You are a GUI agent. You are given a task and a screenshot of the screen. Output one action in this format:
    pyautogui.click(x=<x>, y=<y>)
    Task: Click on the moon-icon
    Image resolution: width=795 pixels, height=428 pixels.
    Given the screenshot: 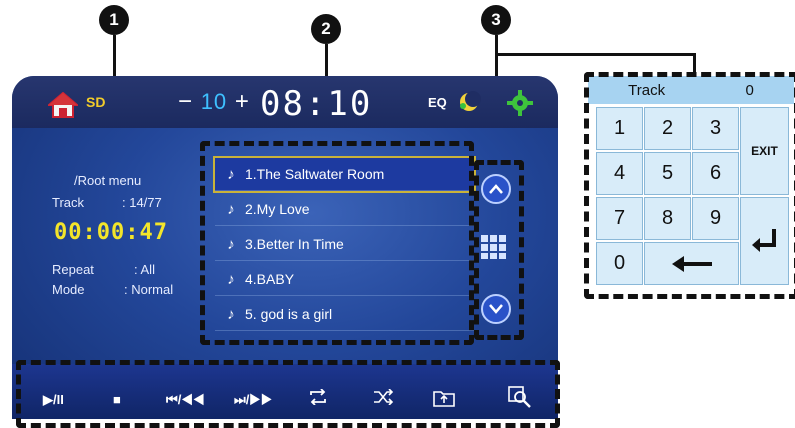 What is the action you would take?
    pyautogui.click(x=469, y=104)
    